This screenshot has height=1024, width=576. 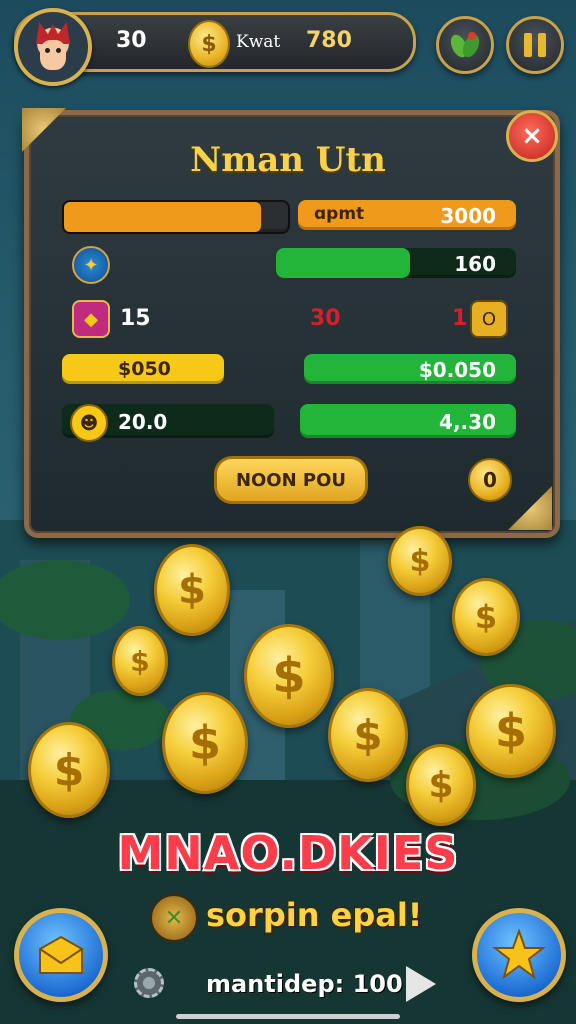 I want to click on stat-red-value: 30, so click(x=325, y=318).